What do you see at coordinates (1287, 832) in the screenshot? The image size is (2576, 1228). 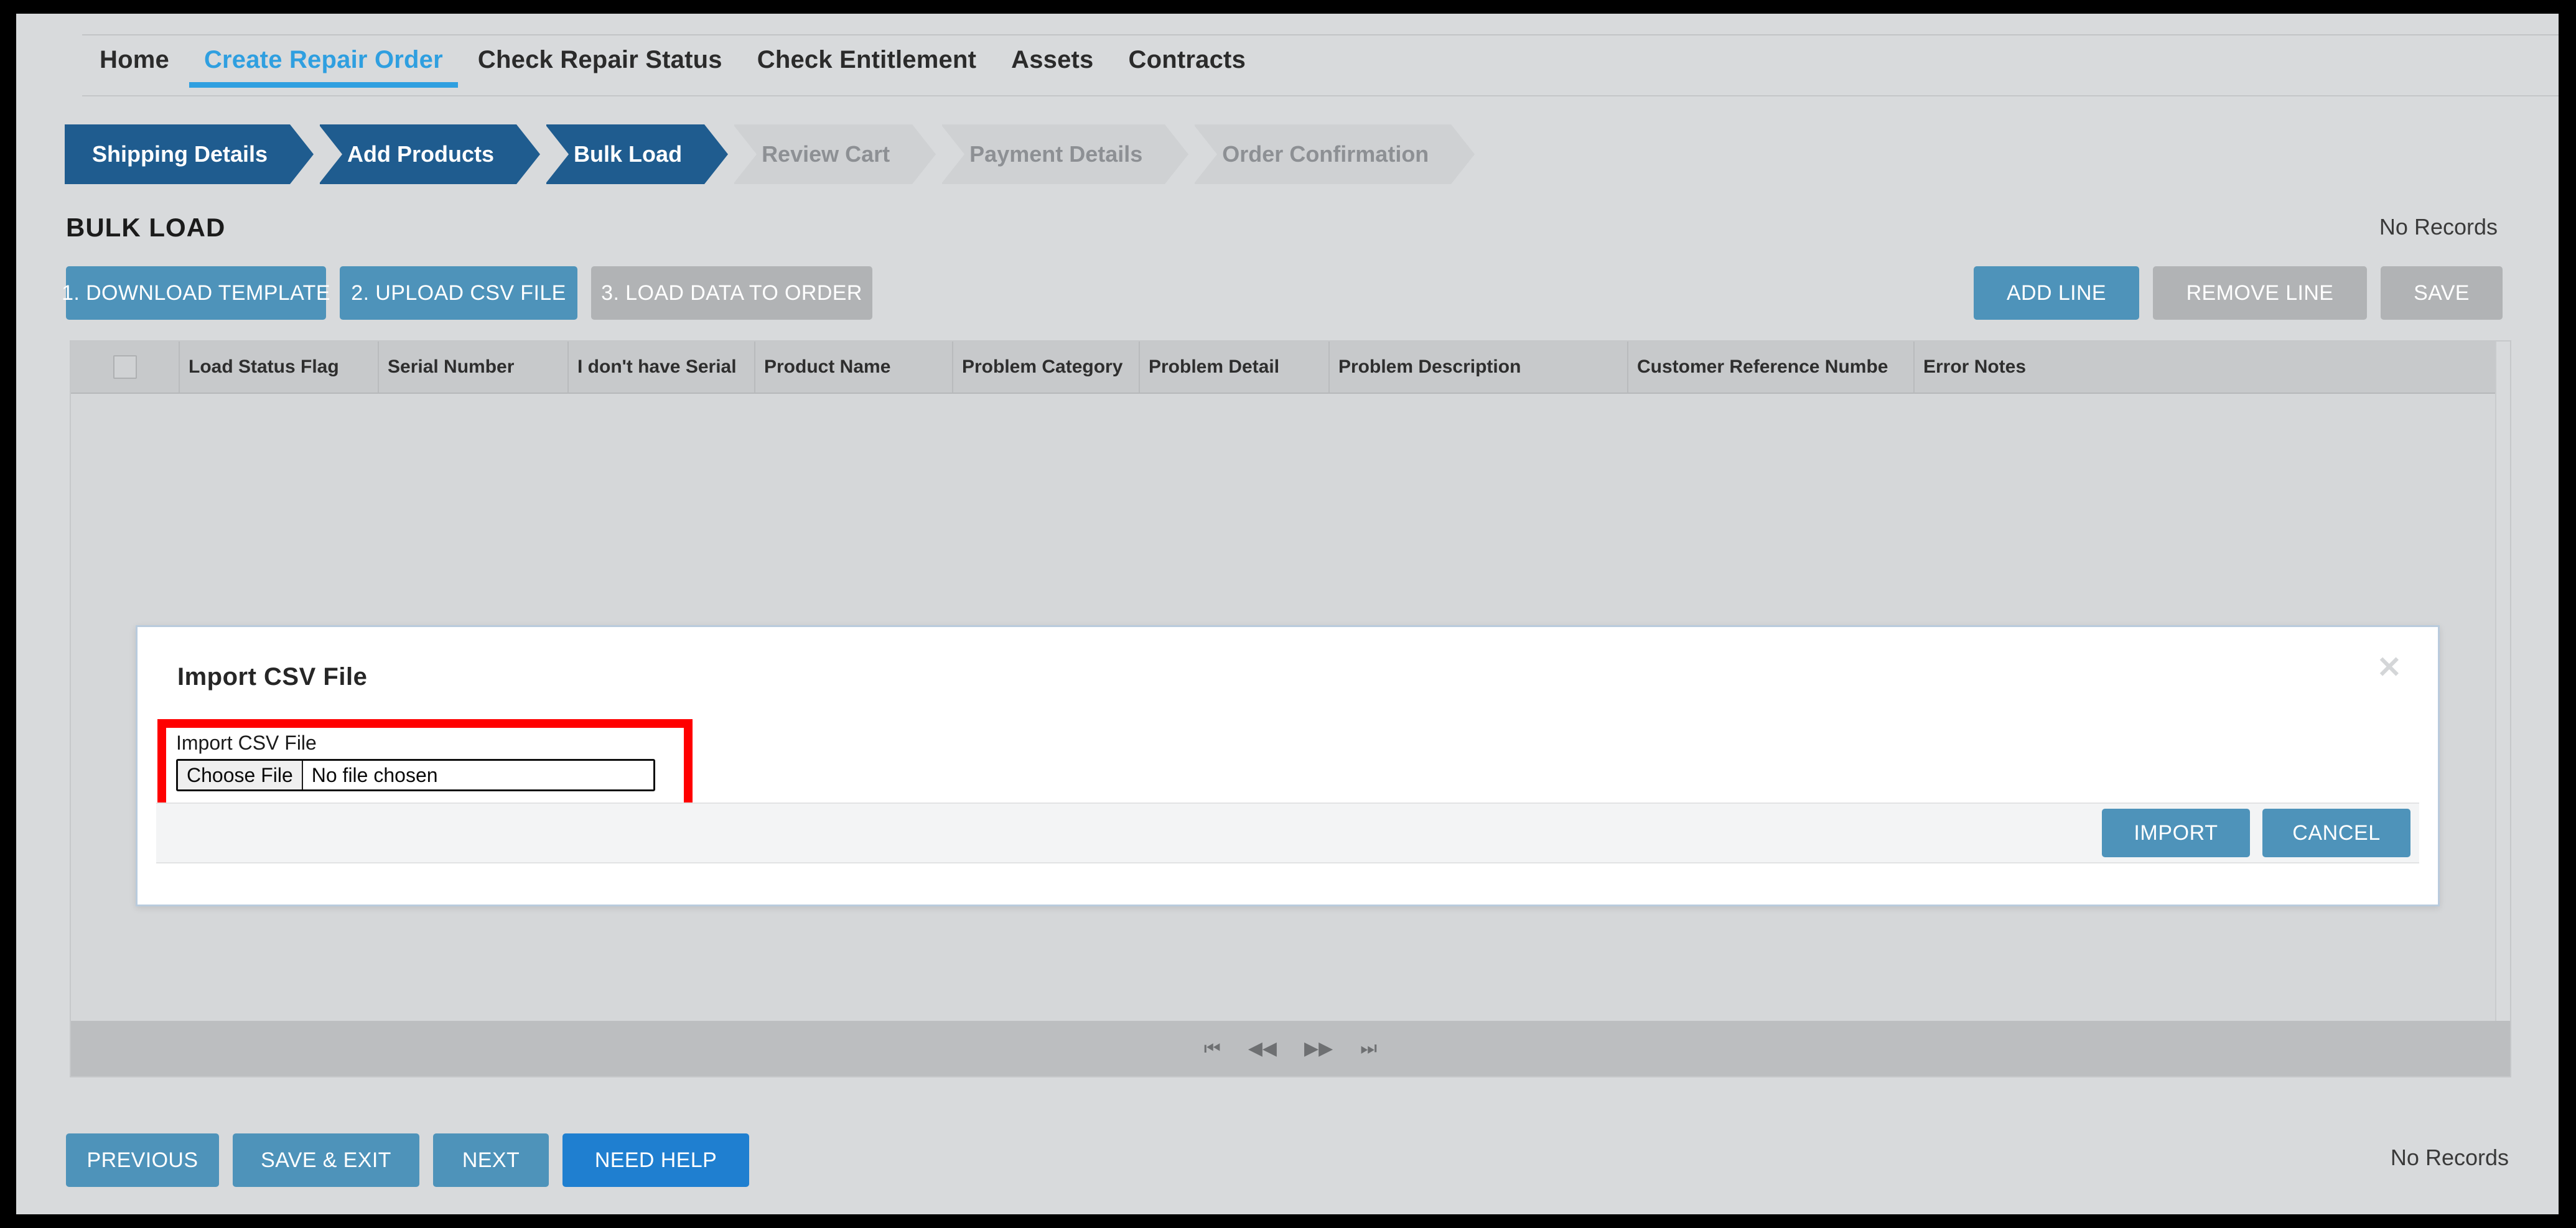 I see `modal-footer: IMPORT CANCEL` at bounding box center [1287, 832].